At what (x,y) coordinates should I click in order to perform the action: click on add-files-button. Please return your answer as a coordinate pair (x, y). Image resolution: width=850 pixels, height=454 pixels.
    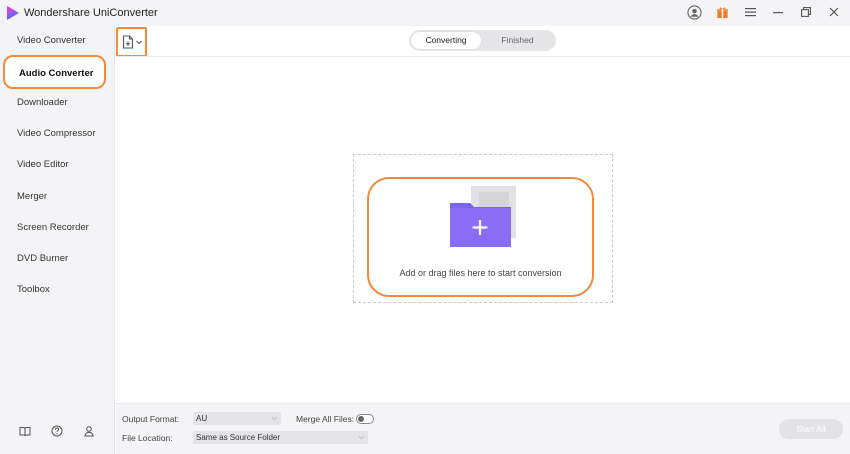
    Looking at the image, I should click on (131, 42).